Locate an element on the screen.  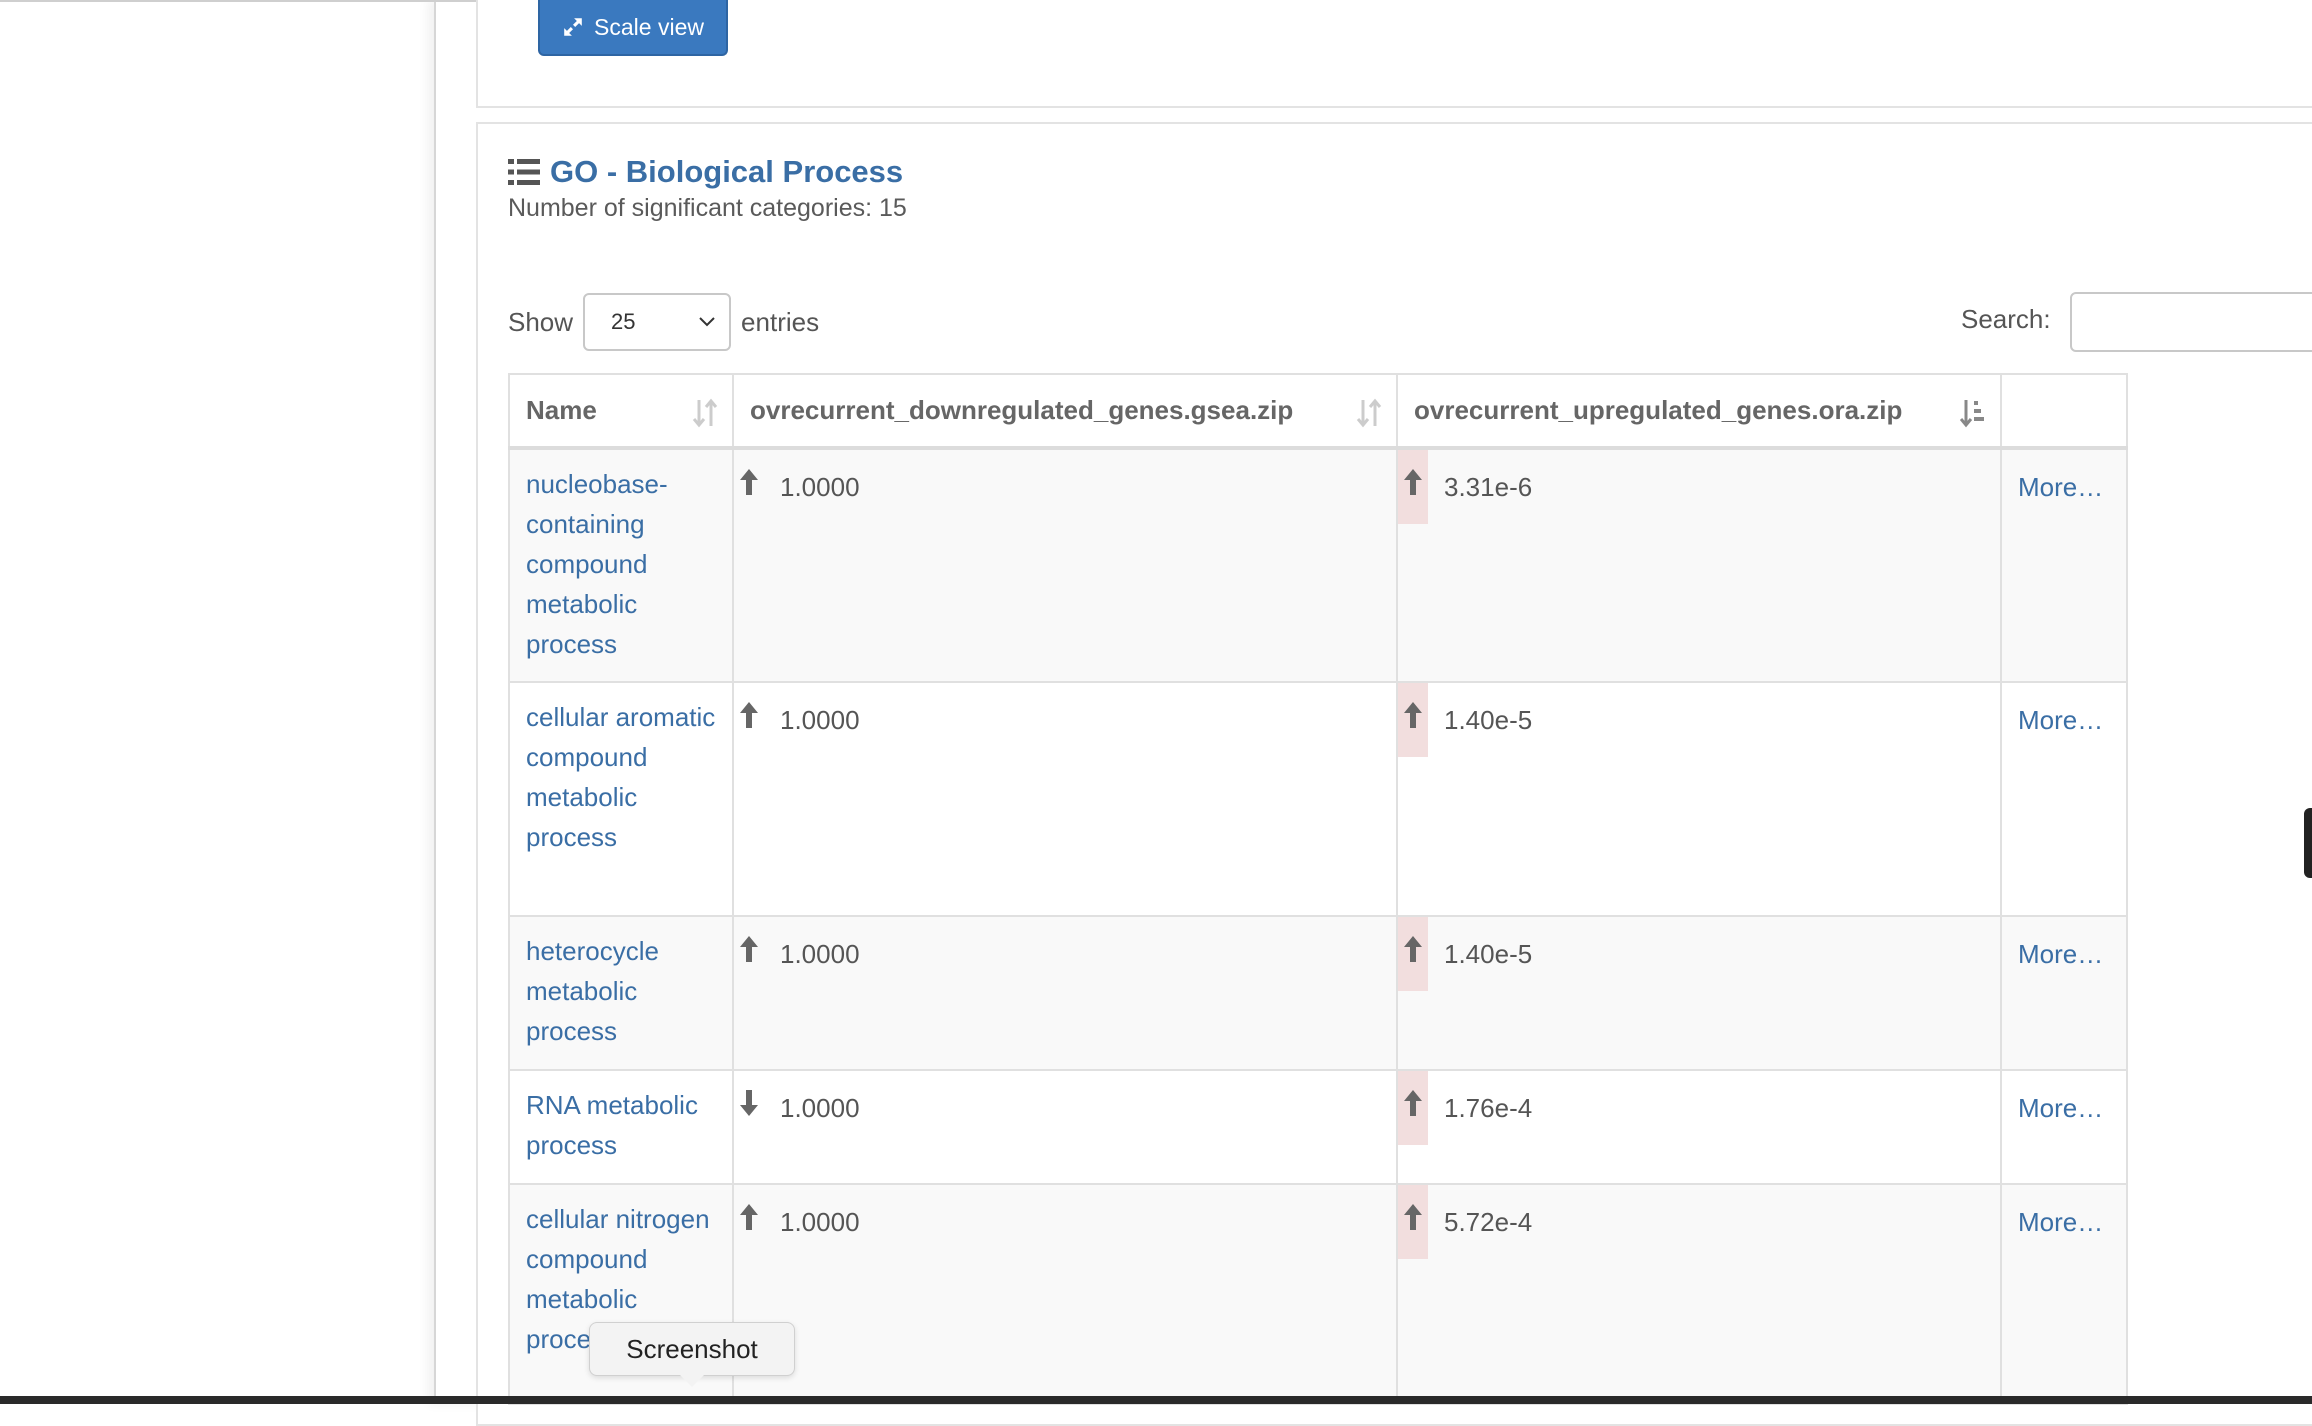
significant-count: Number of significant categories: 15 is located at coordinates (707, 208).